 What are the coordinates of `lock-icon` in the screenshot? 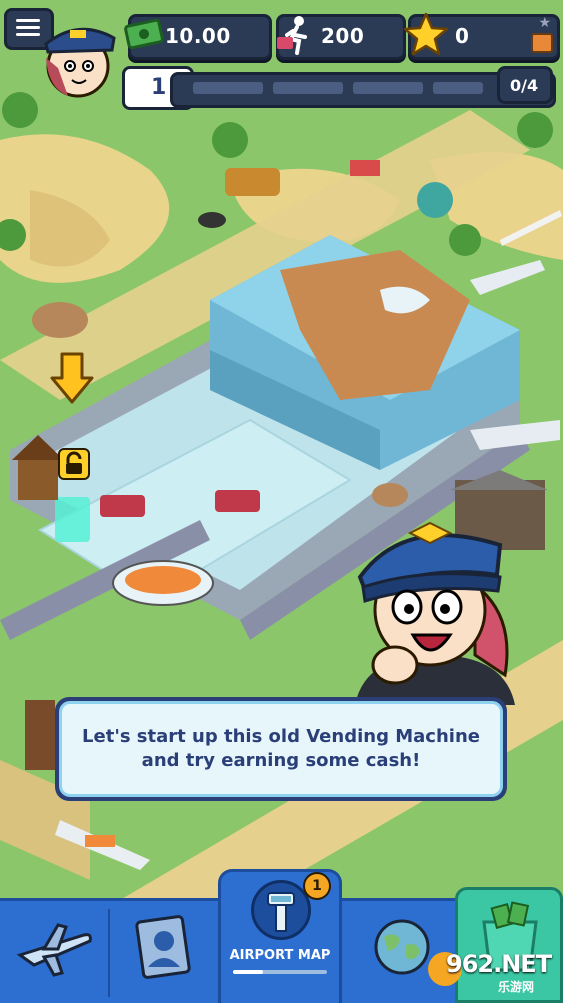 It's located at (74, 464).